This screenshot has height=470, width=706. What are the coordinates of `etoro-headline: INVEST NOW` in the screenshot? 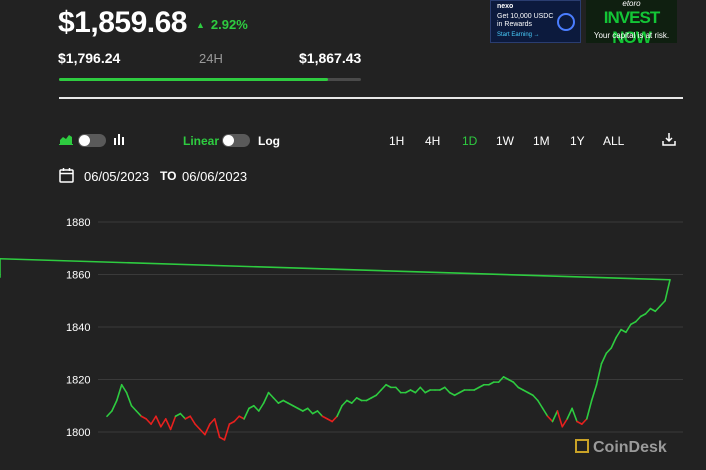 It's located at (631, 27).